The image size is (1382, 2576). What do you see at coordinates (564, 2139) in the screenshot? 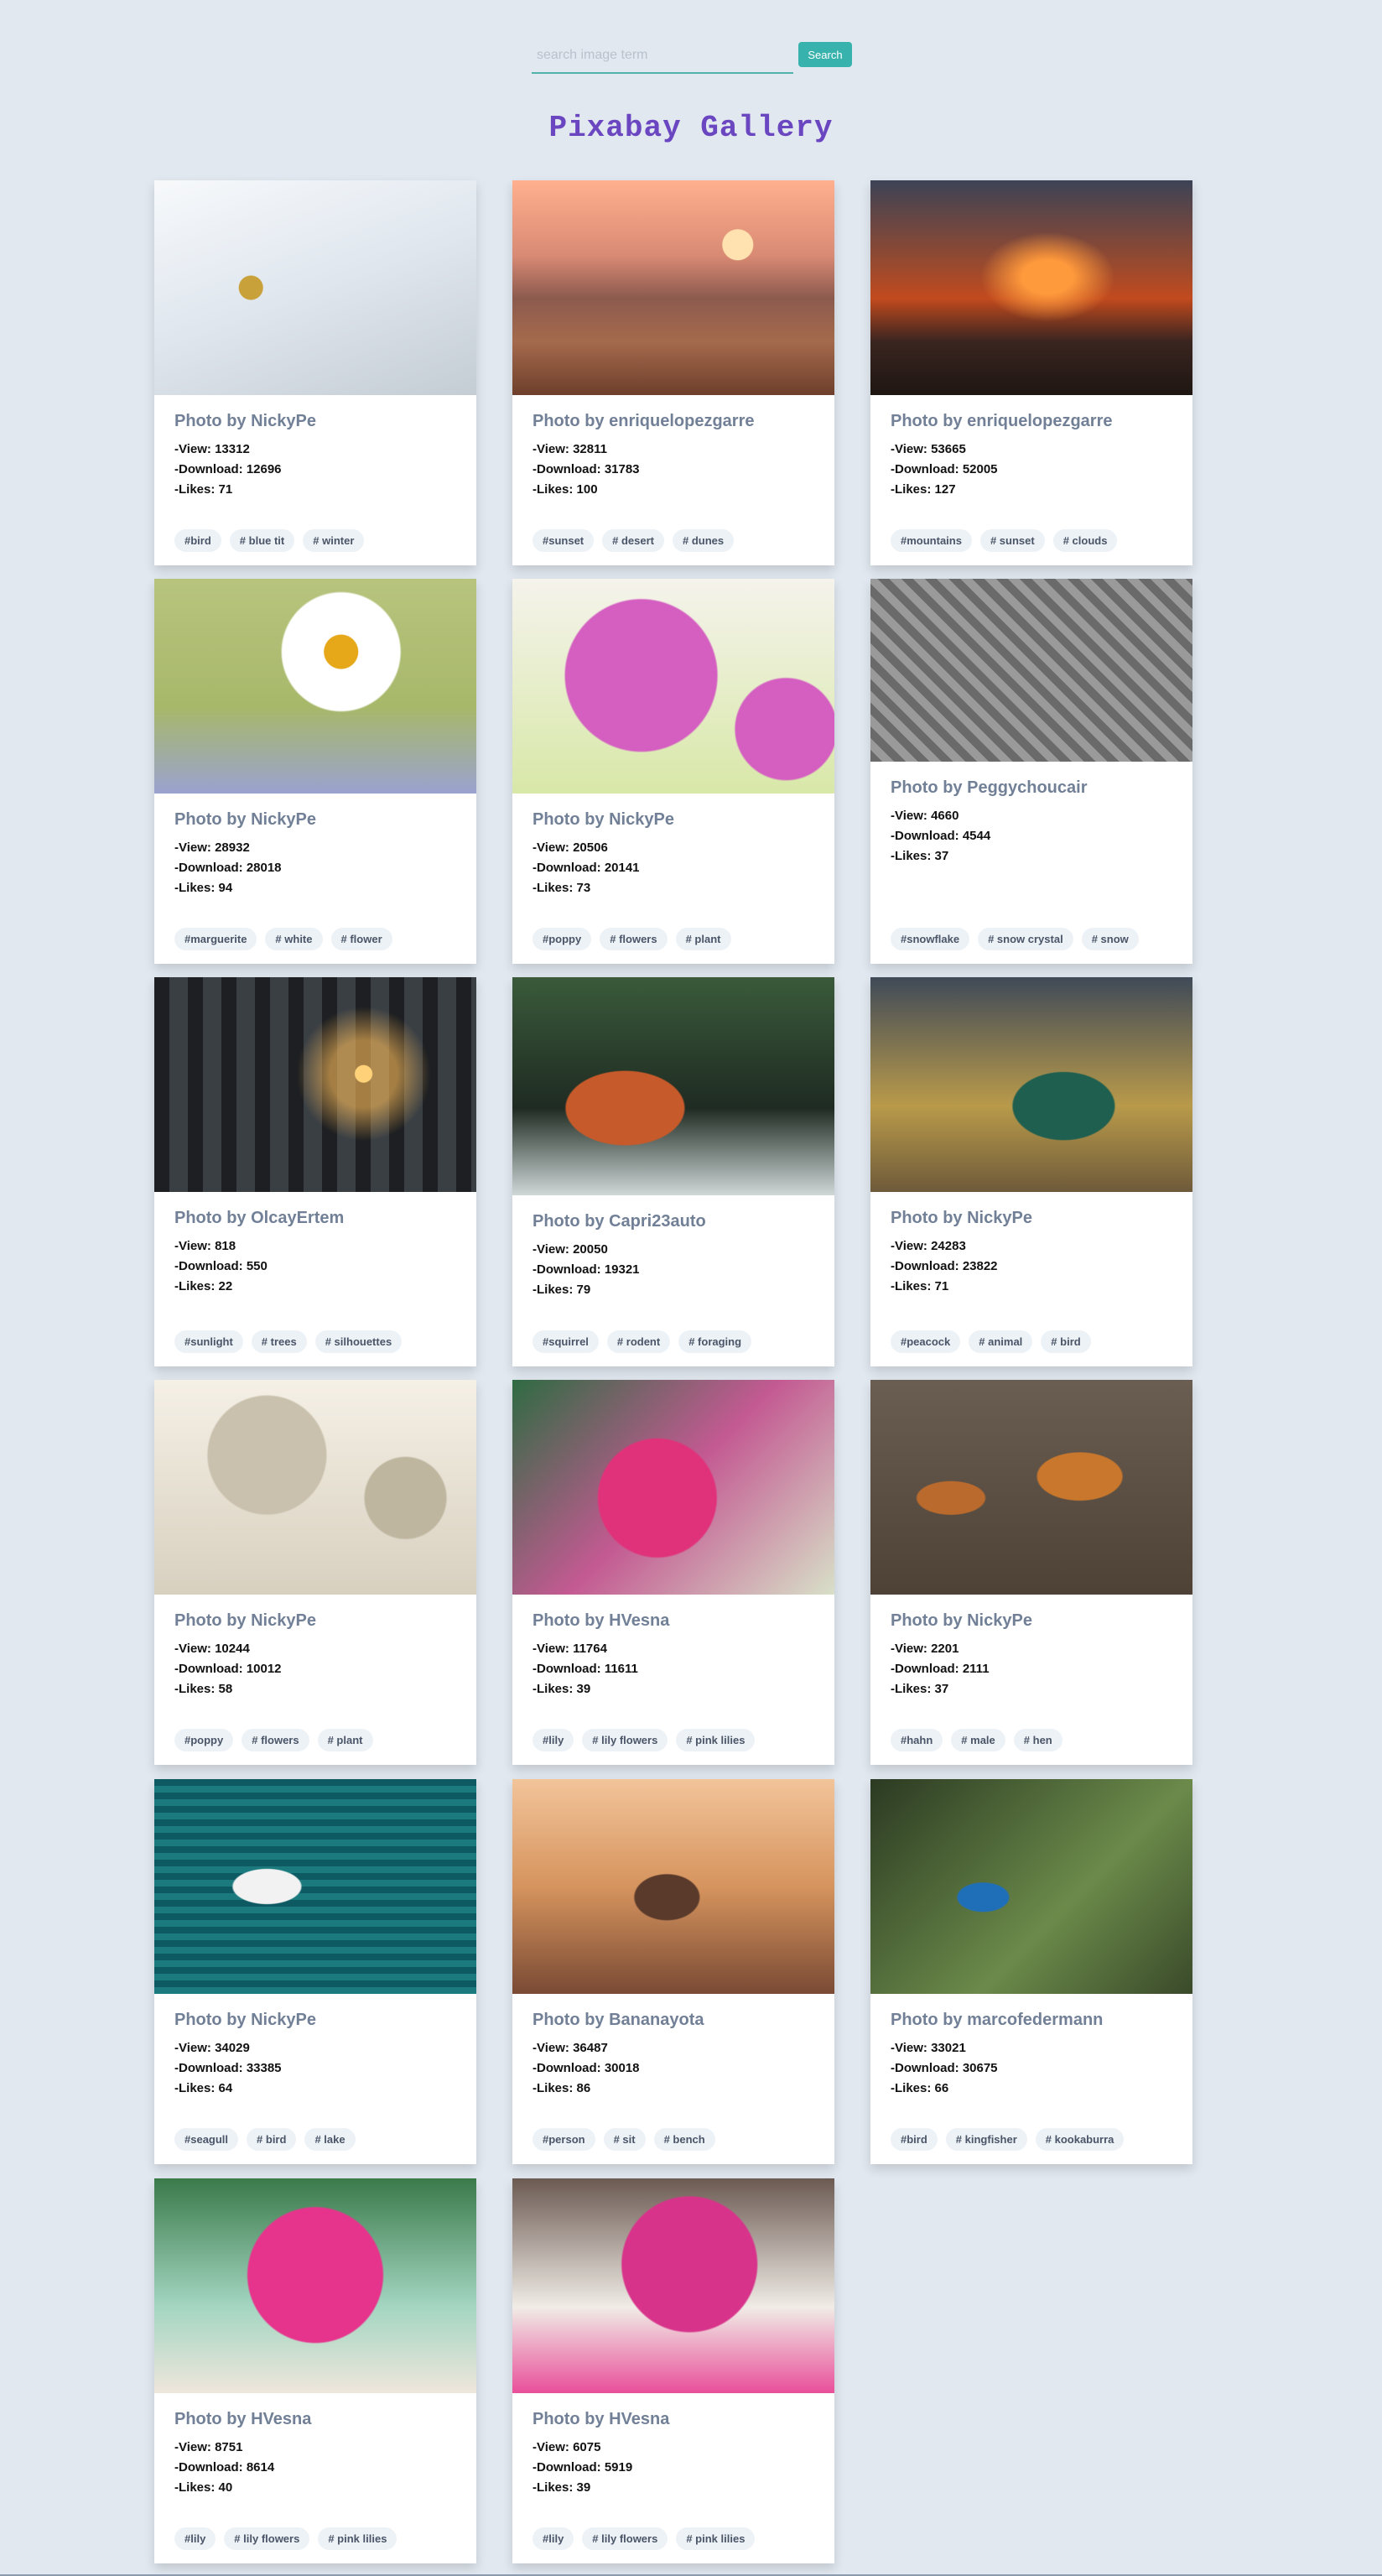
I see `tag-chip: #person` at bounding box center [564, 2139].